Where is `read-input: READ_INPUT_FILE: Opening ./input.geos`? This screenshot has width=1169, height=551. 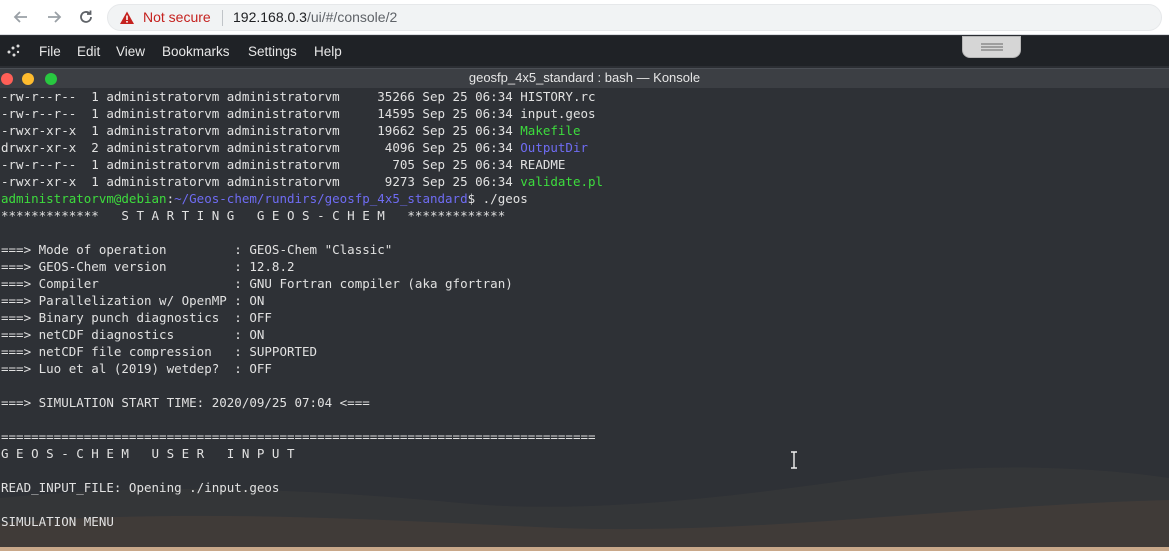 read-input: READ_INPUT_FILE: Opening ./input.geos is located at coordinates (140, 487).